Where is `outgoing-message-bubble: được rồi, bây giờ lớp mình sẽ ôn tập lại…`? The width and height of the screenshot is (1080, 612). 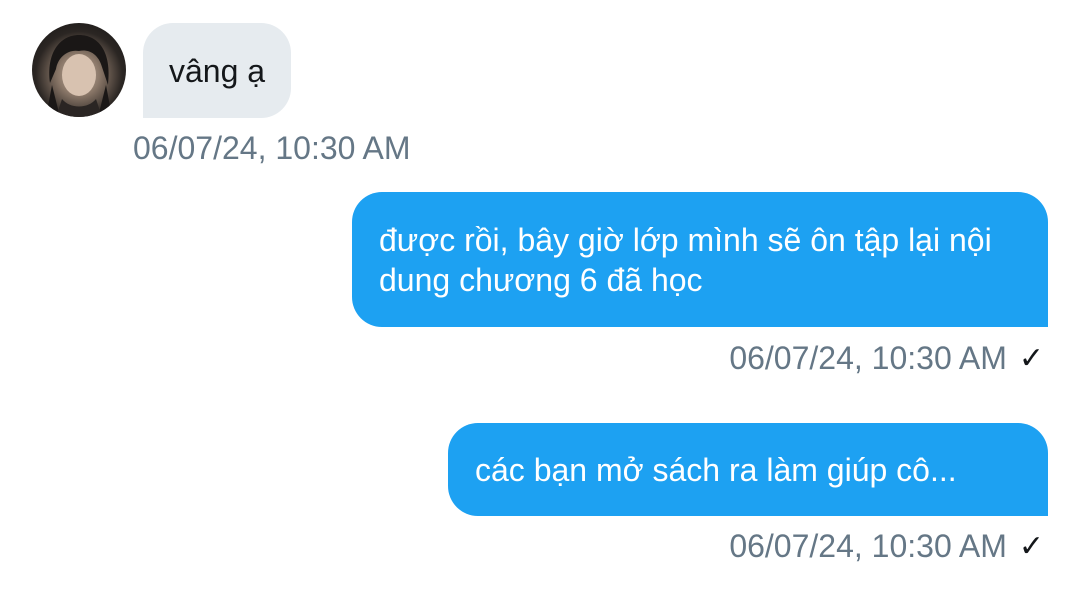
outgoing-message-bubble: được rồi, bây giờ lớp mình sẽ ôn tập lại… is located at coordinates (700, 259).